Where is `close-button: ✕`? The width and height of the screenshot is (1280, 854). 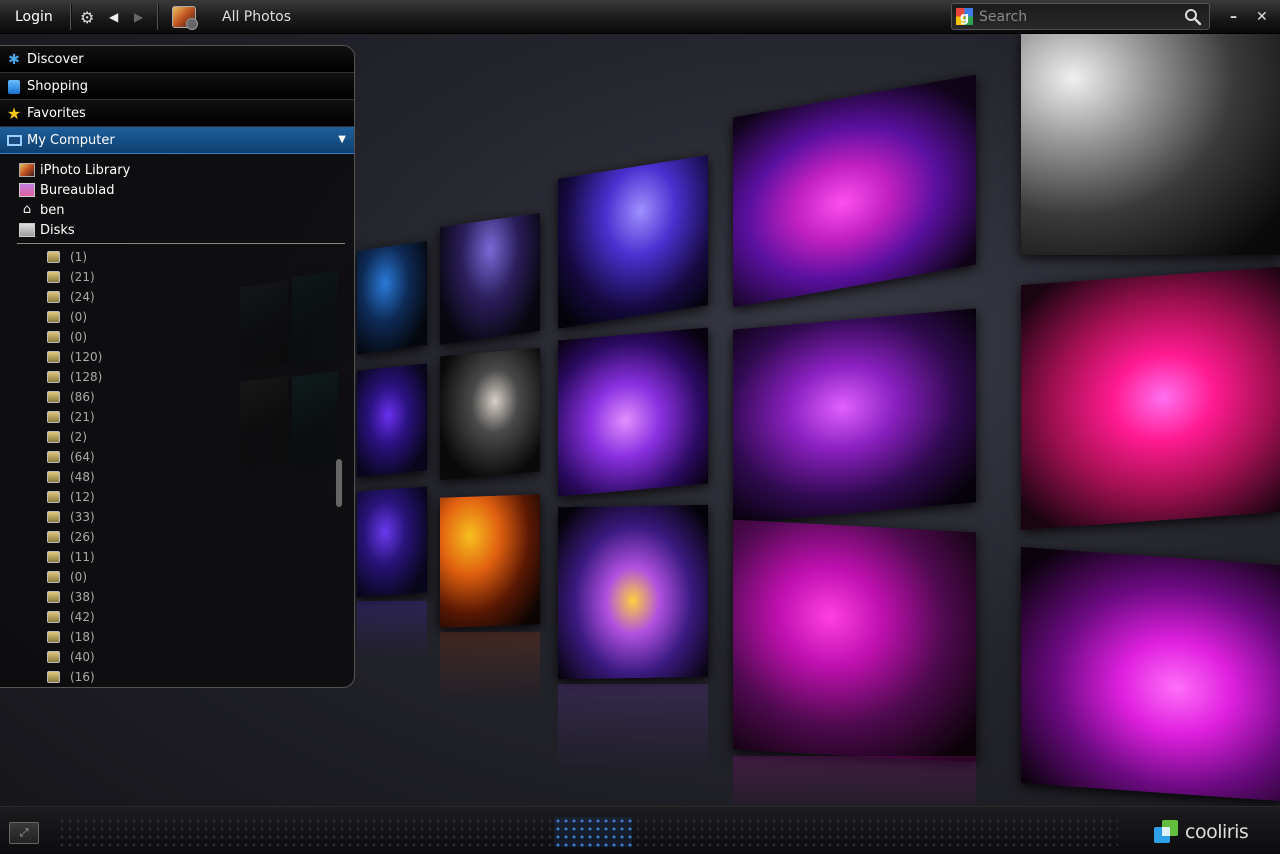 close-button: ✕ is located at coordinates (1262, 17).